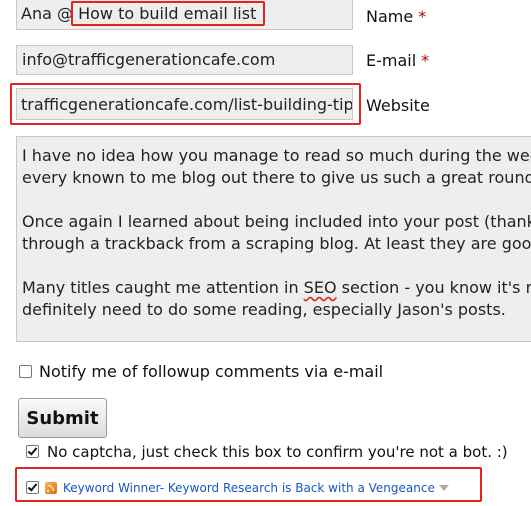 This screenshot has width=531, height=506. Describe the element at coordinates (443, 487) in the screenshot. I see `caret-down-icon` at that location.